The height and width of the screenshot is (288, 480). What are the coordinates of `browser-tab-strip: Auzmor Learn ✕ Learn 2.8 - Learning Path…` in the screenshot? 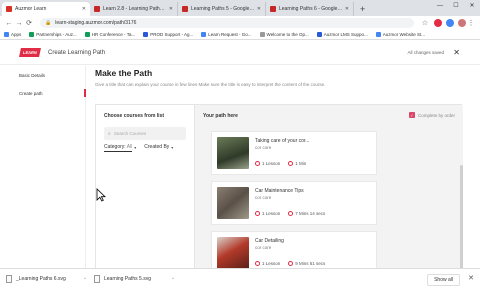 It's located at (240, 8).